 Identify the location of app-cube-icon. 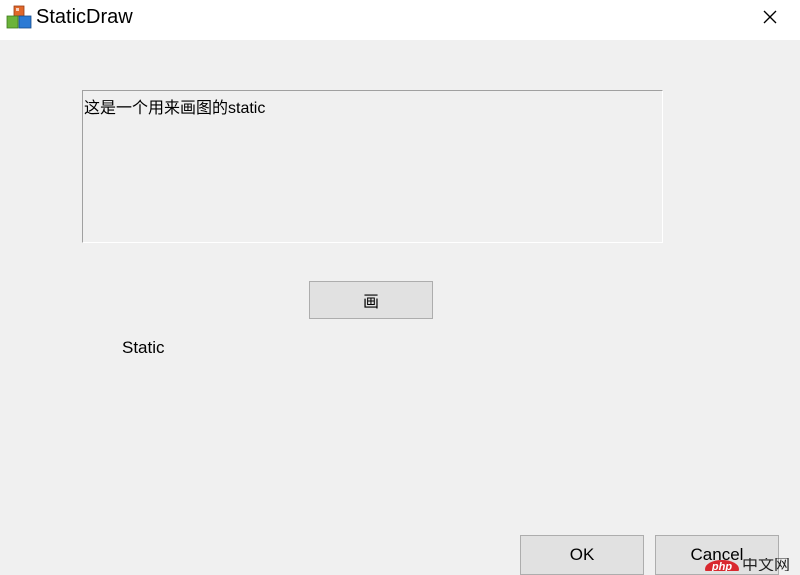
(19, 18).